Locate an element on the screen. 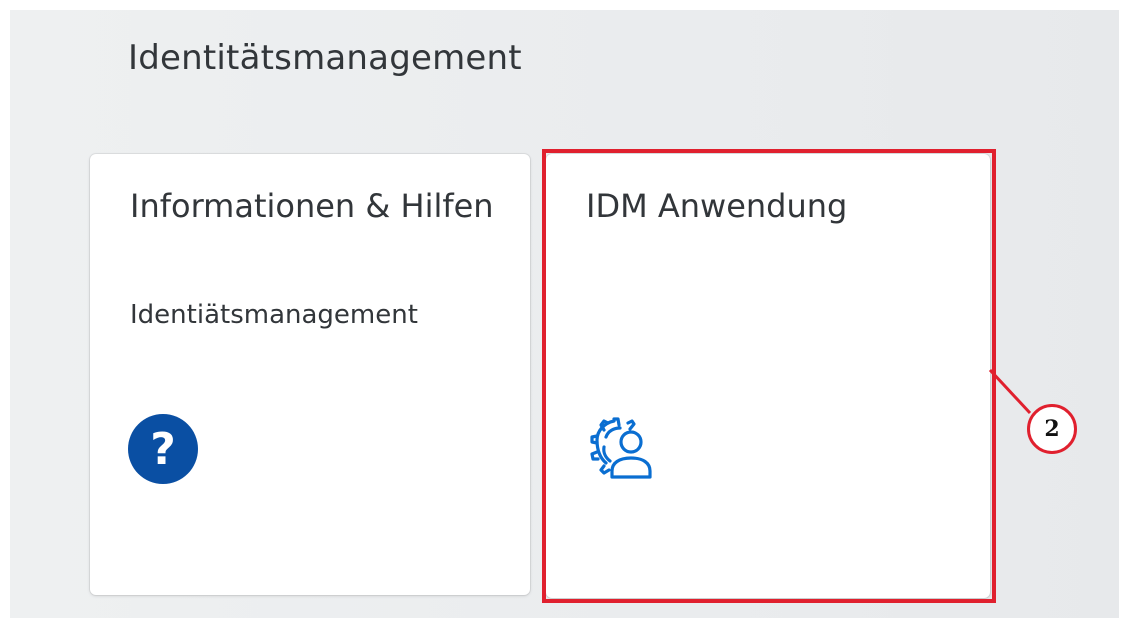  step-number-badge: 2 is located at coordinates (1052, 429).